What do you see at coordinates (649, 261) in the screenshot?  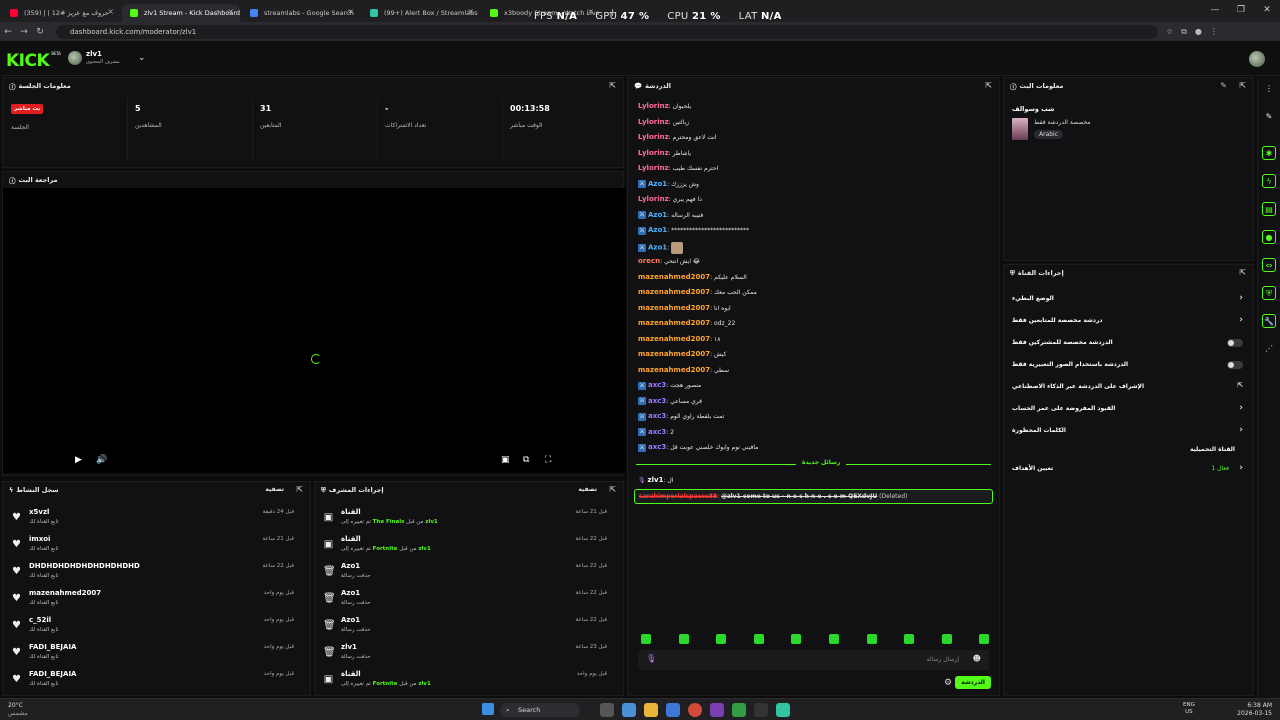 I see `chat-username: orecn` at bounding box center [649, 261].